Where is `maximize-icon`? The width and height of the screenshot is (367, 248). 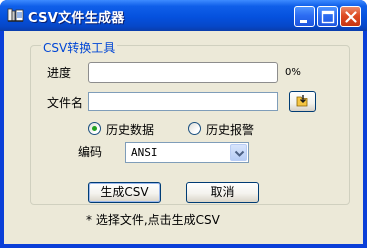 maximize-icon is located at coordinates (328, 17).